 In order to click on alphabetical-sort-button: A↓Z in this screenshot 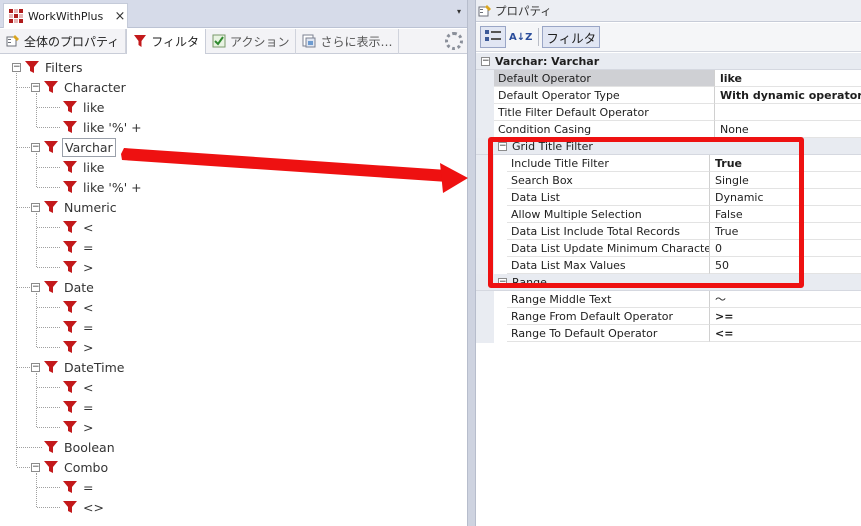, I will do `click(520, 37)`.